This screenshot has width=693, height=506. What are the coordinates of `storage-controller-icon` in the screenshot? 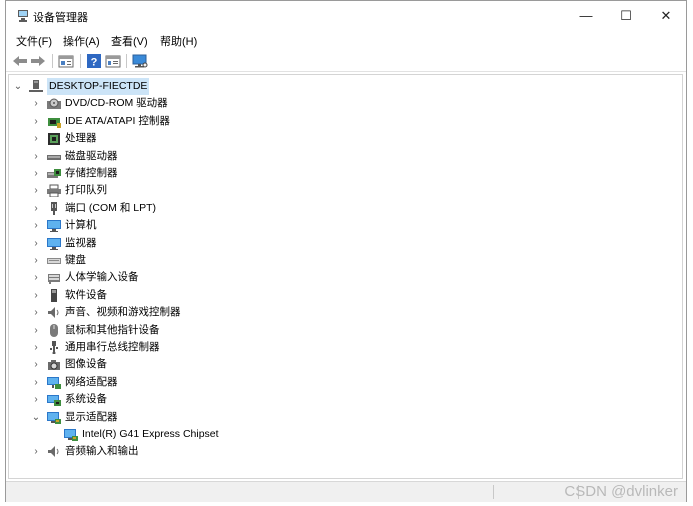 It's located at (54, 173).